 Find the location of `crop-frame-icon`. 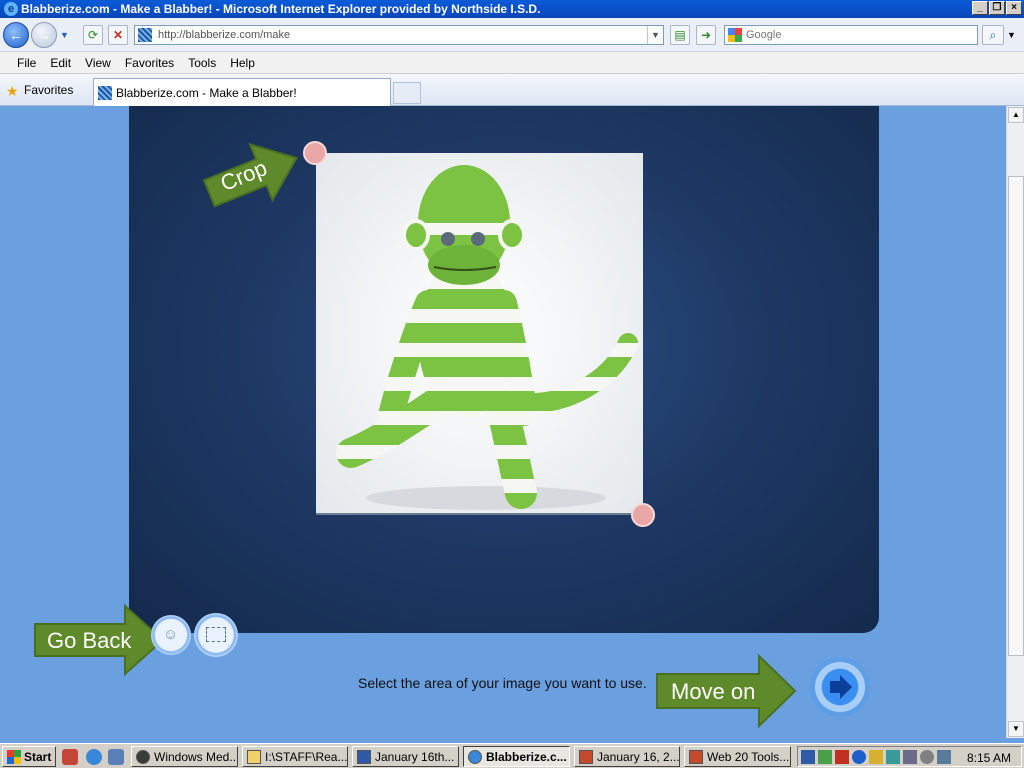

crop-frame-icon is located at coordinates (216, 634).